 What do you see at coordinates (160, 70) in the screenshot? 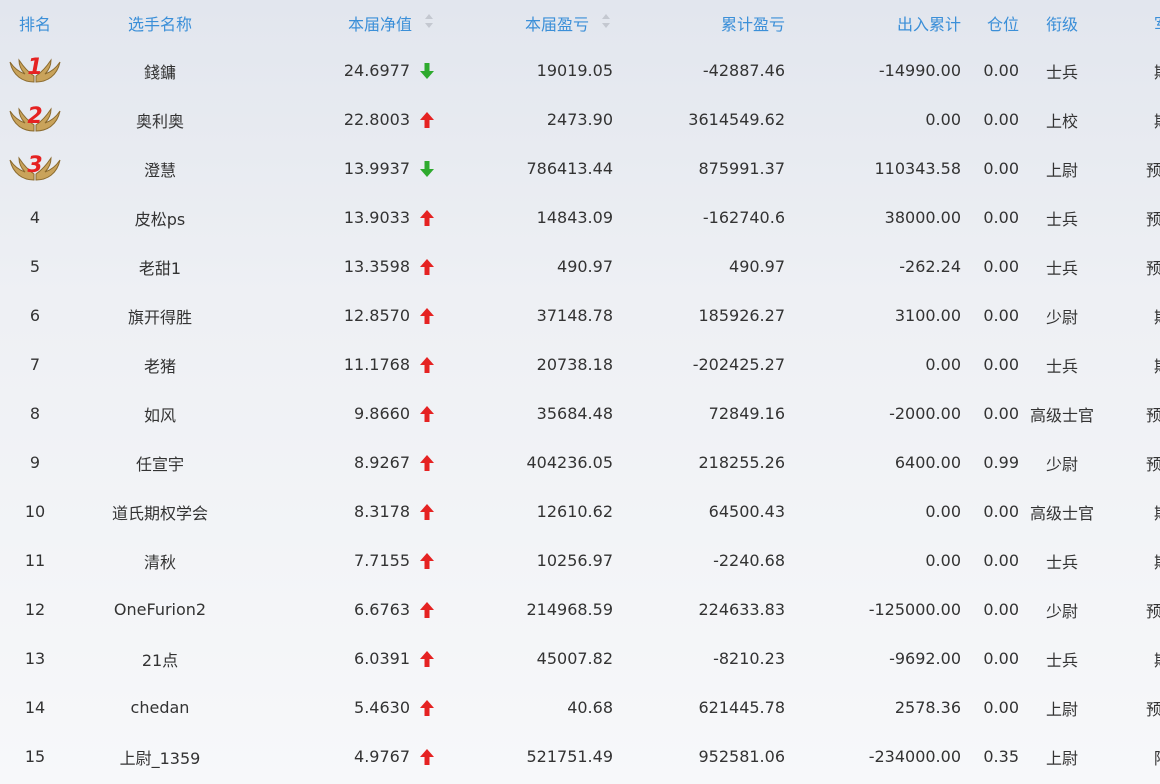
I see `player-name: 錢鏞` at bounding box center [160, 70].